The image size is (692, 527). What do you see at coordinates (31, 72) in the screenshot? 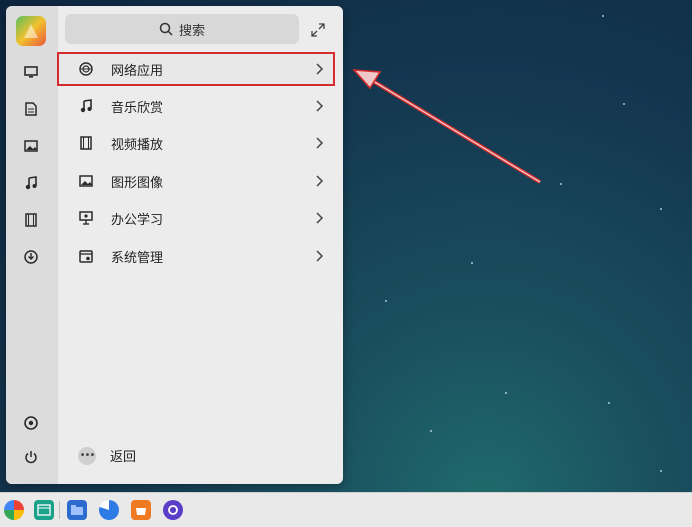
I see `computer-icon` at bounding box center [31, 72].